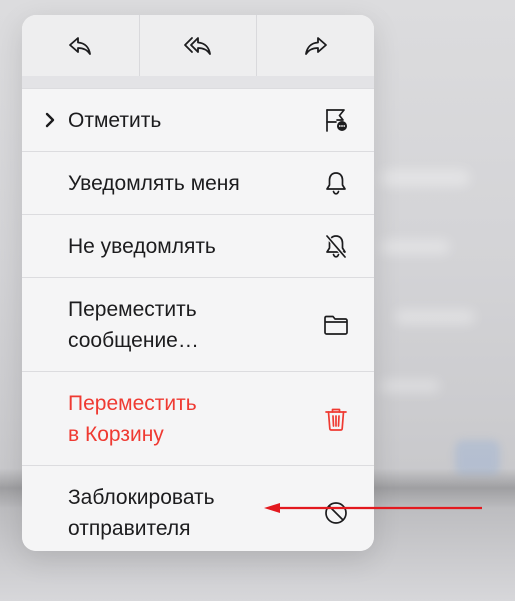 The height and width of the screenshot is (601, 515). Describe the element at coordinates (198, 119) in the screenshot. I see `menu-item-flag: Отметить` at that location.